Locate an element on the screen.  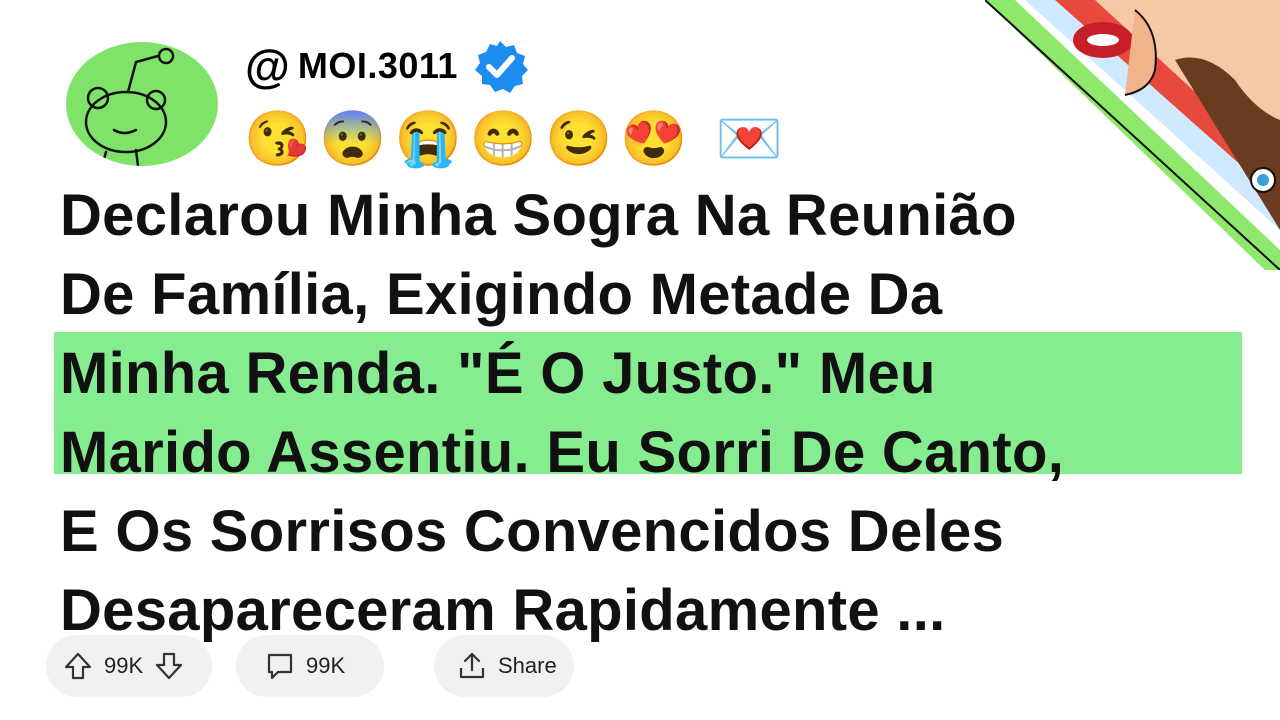
title-line: Marido Assentiu. Eu Sorri De Canto, is located at coordinates (562, 452).